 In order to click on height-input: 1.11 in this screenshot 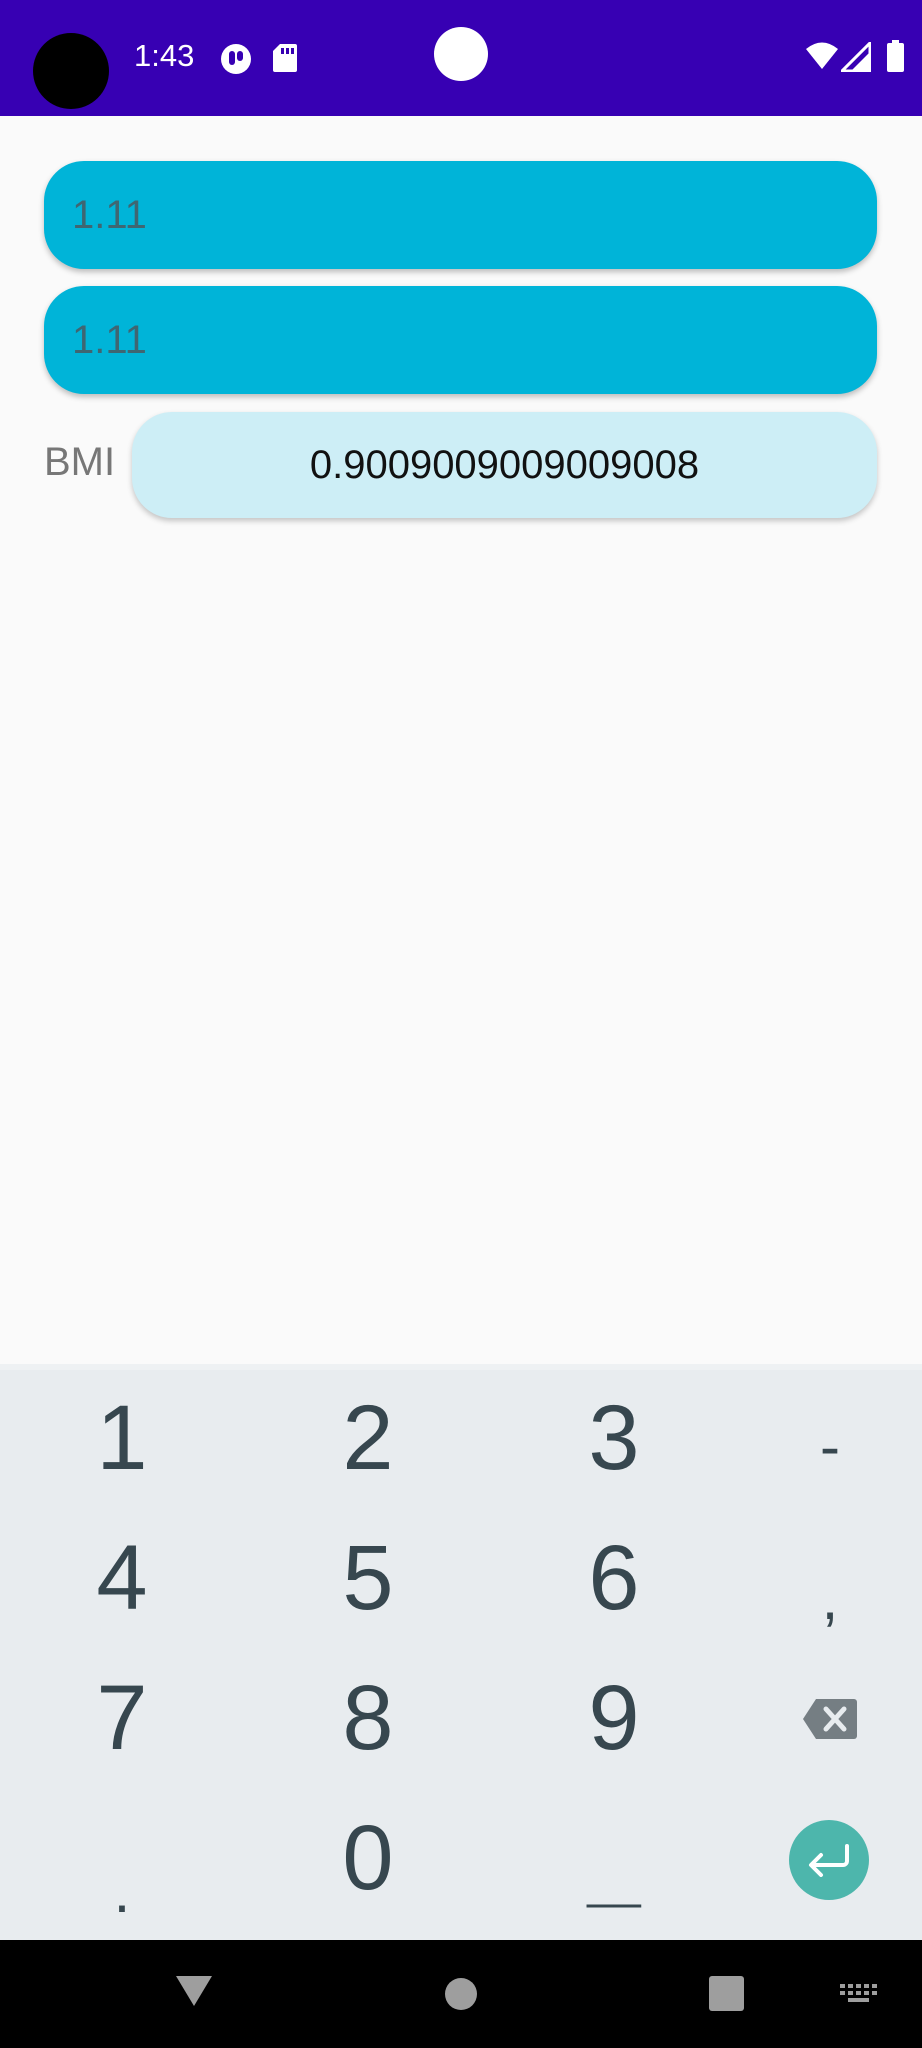, I will do `click(460, 340)`.